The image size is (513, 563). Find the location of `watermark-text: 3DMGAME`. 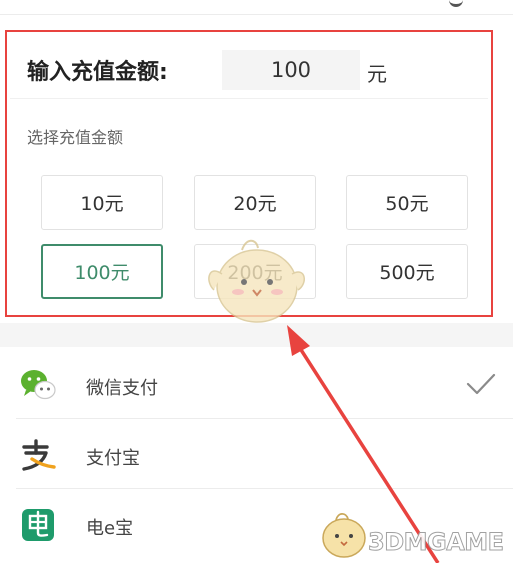

watermark-text: 3DMGAME is located at coordinates (436, 542).